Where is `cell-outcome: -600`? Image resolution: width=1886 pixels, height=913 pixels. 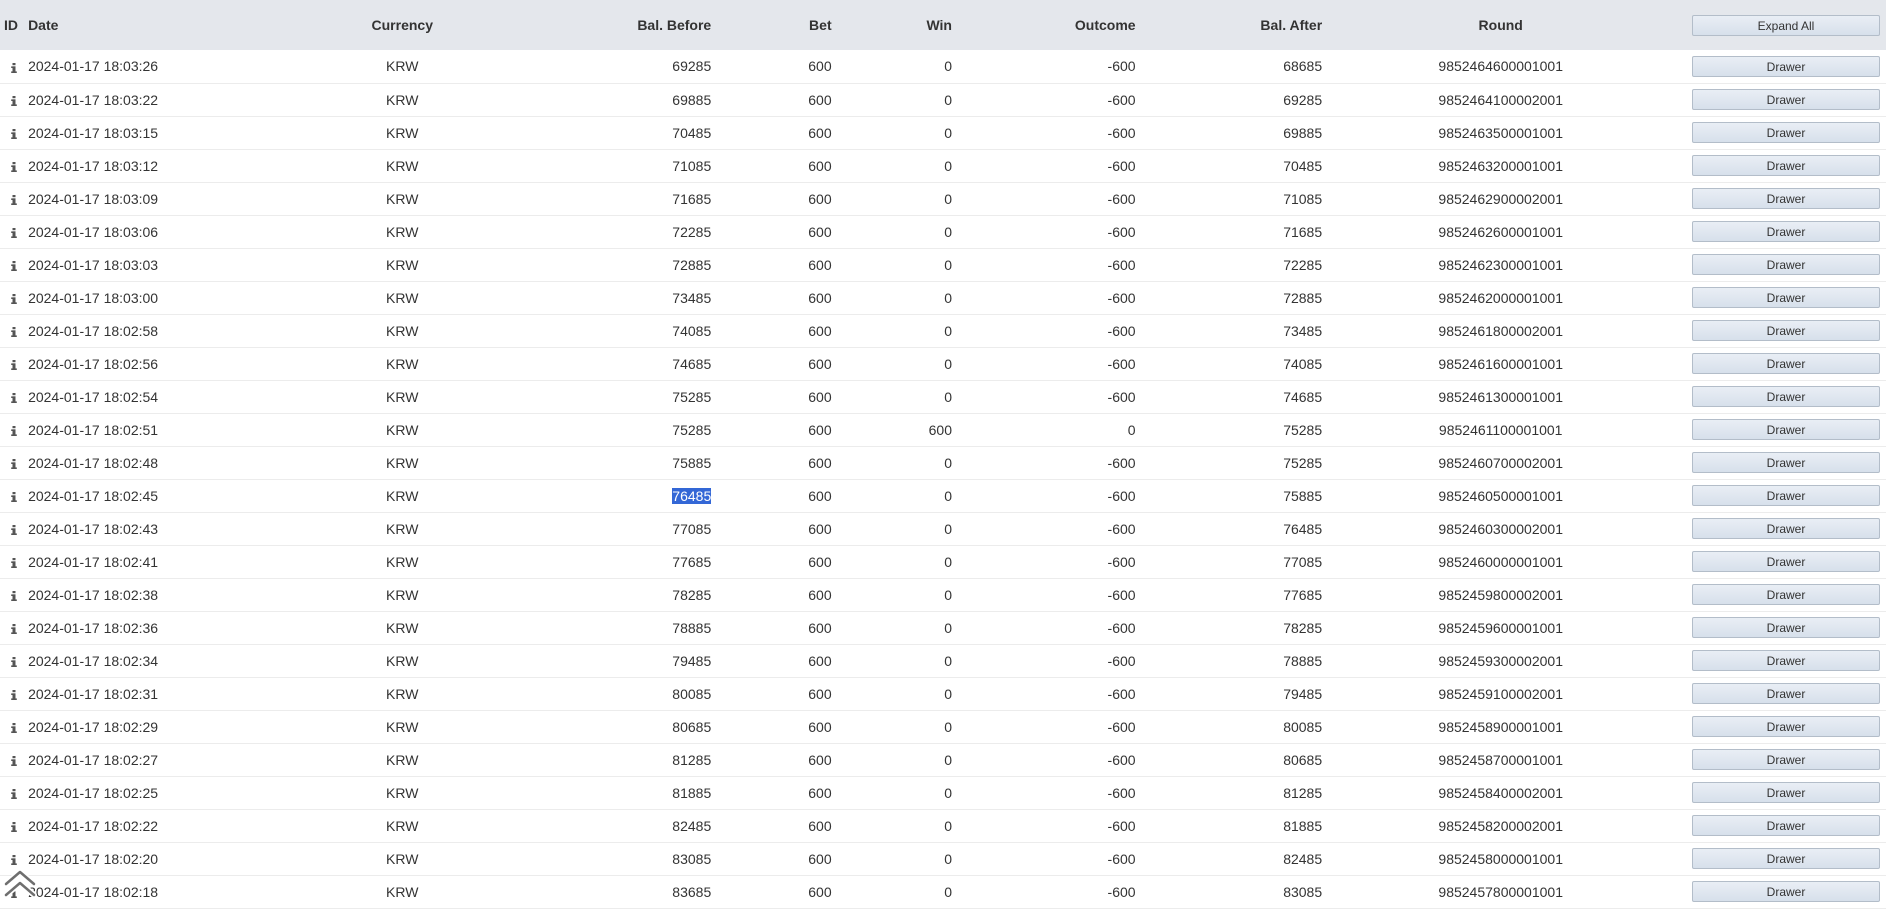 cell-outcome: -600 is located at coordinates (1048, 693).